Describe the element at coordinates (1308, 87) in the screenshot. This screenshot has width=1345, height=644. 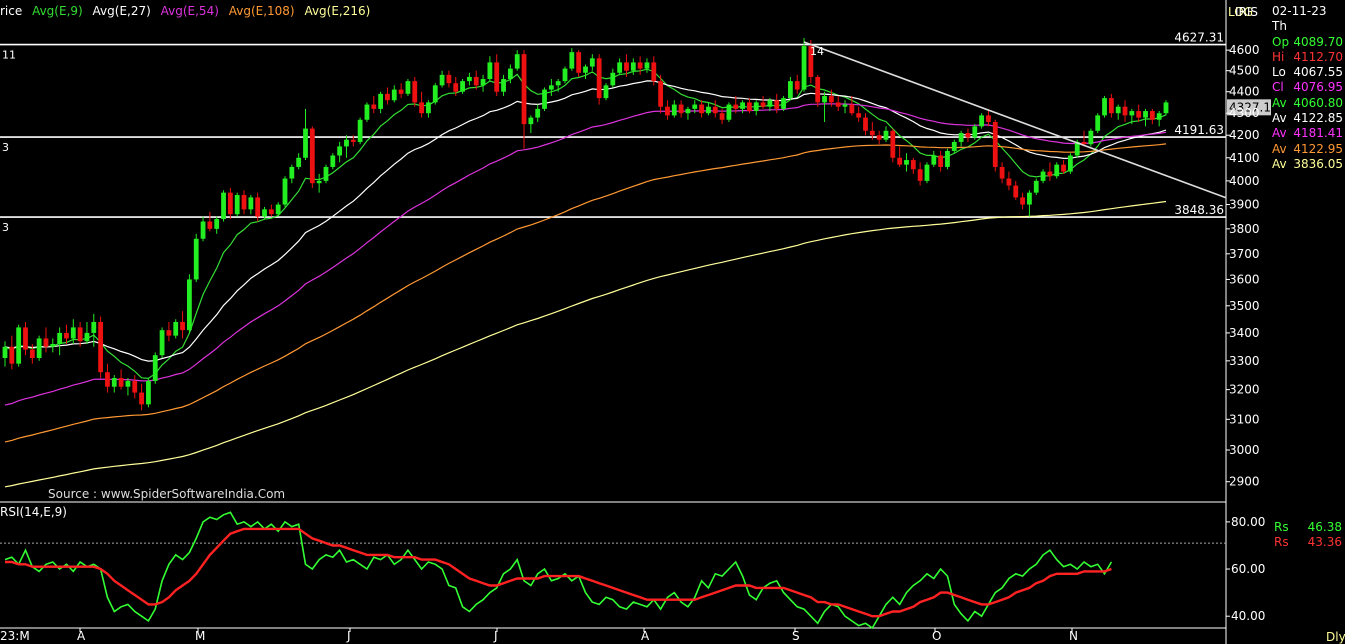
I see `info-row: Cl 4076.95` at that location.